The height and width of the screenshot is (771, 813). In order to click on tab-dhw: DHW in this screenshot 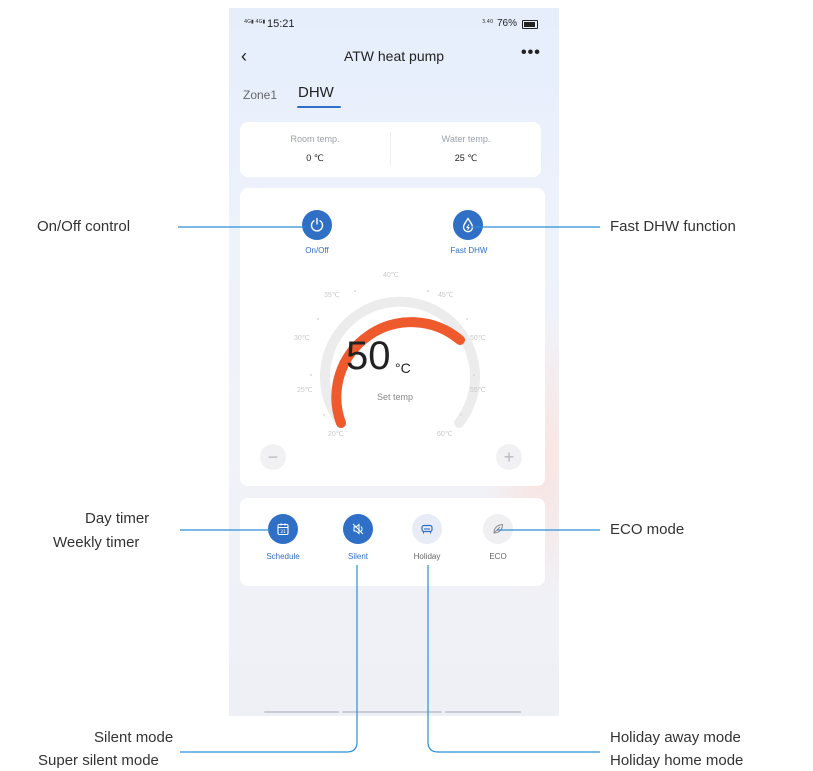, I will do `click(316, 92)`.